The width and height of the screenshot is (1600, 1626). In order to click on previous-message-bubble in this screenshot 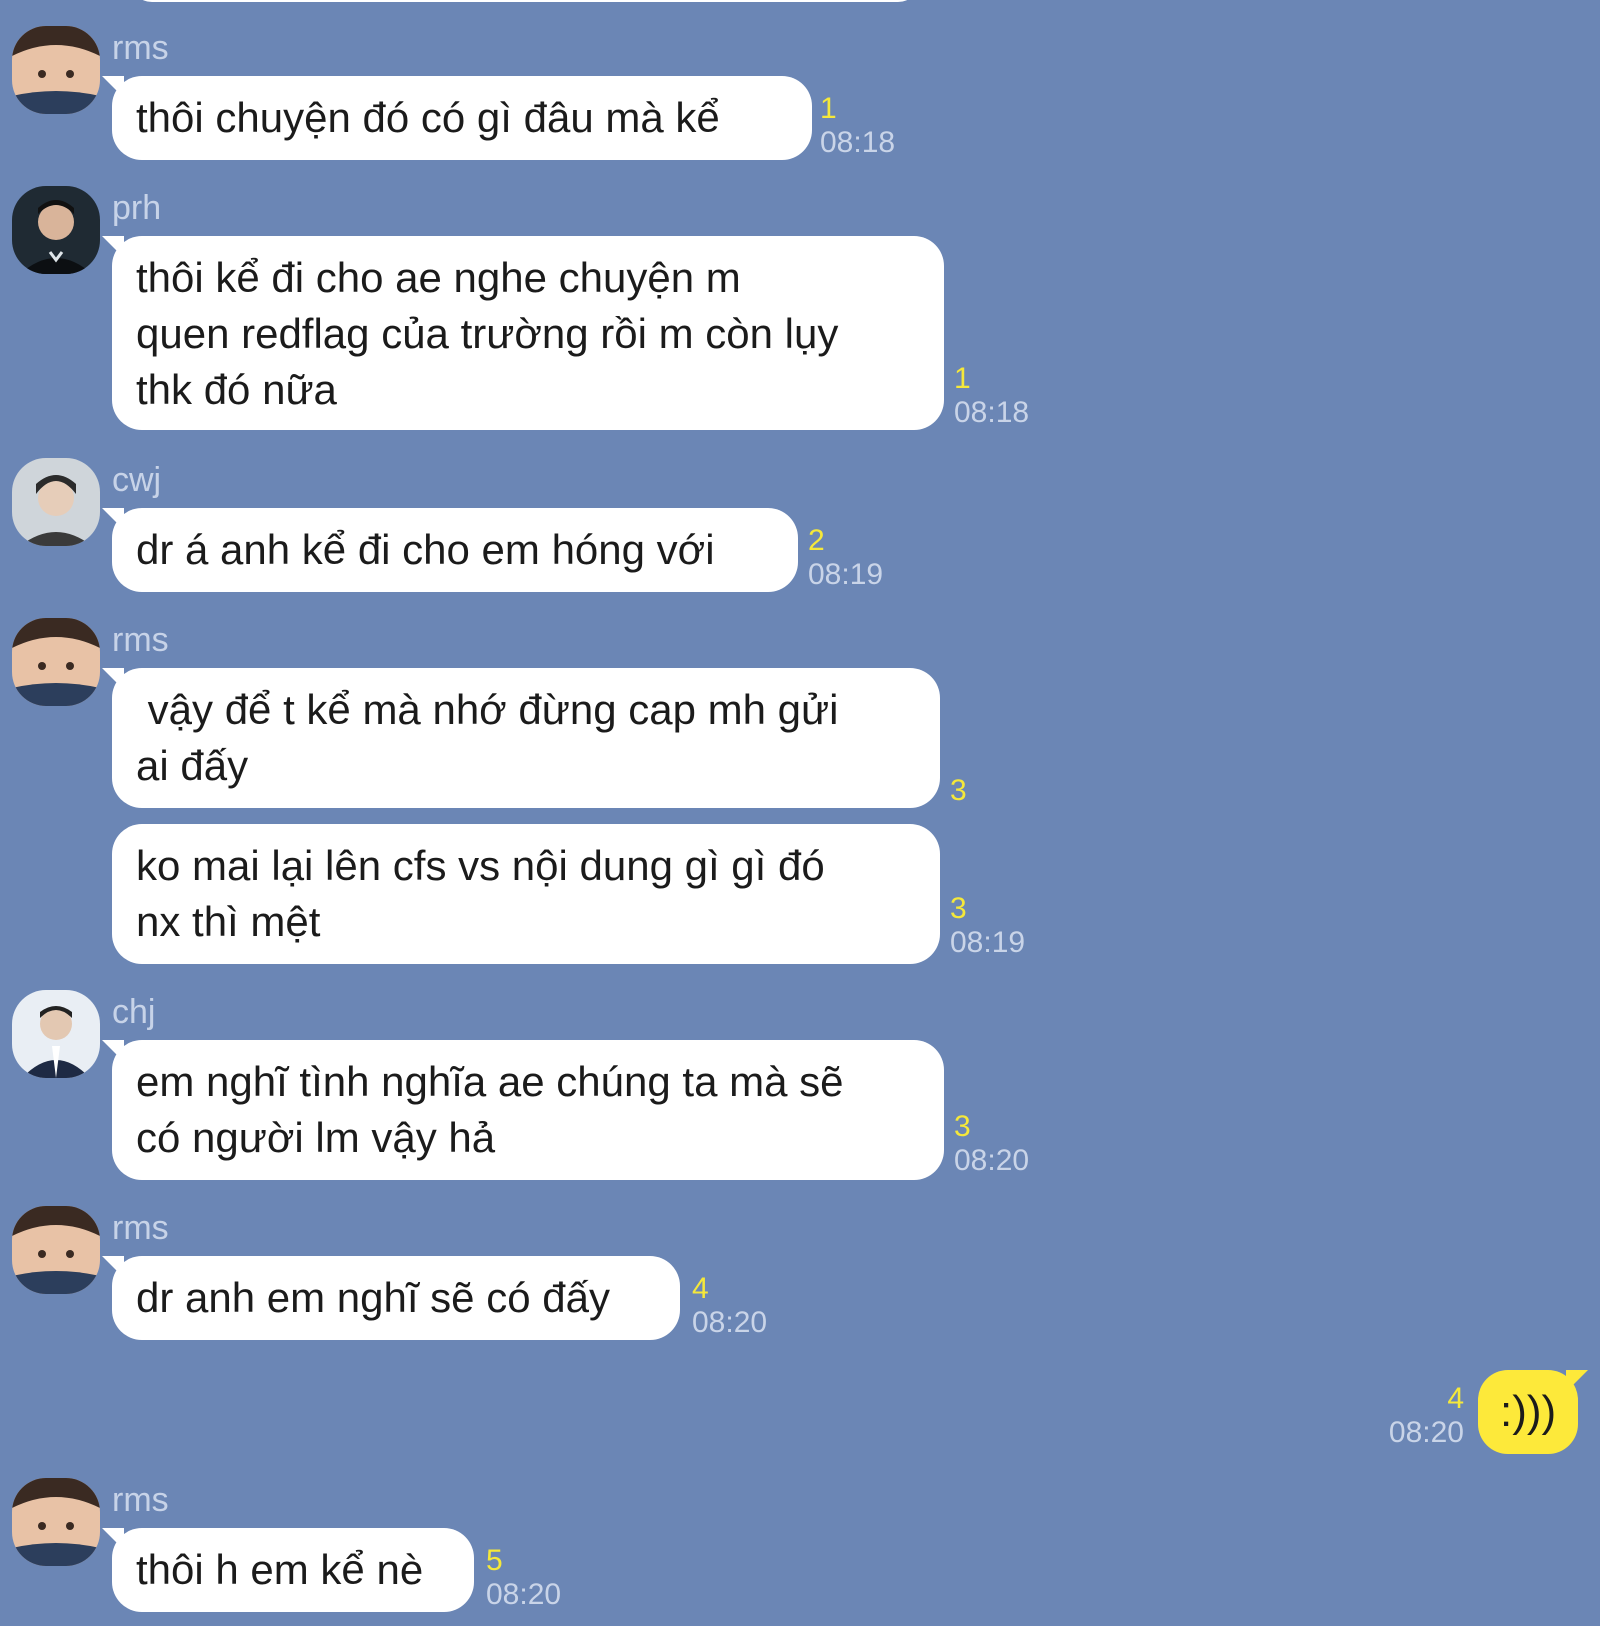, I will do `click(525, 1)`.